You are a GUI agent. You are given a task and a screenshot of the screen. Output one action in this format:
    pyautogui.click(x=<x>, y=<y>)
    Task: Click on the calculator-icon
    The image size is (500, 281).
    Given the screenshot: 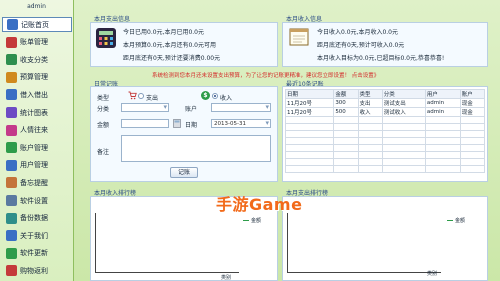 What is the action you would take?
    pyautogui.click(x=106, y=38)
    